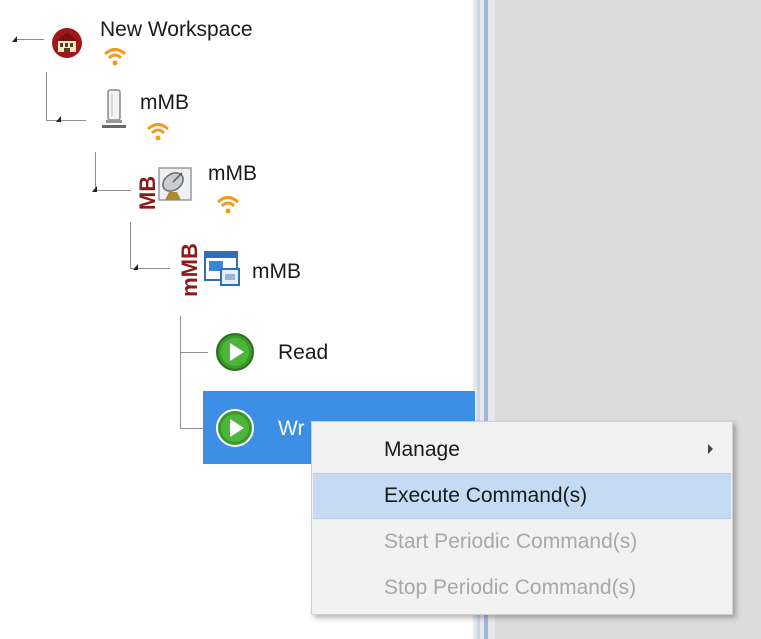 This screenshot has width=761, height=639. What do you see at coordinates (175, 184) in the screenshot?
I see `satellite-dish-icon` at bounding box center [175, 184].